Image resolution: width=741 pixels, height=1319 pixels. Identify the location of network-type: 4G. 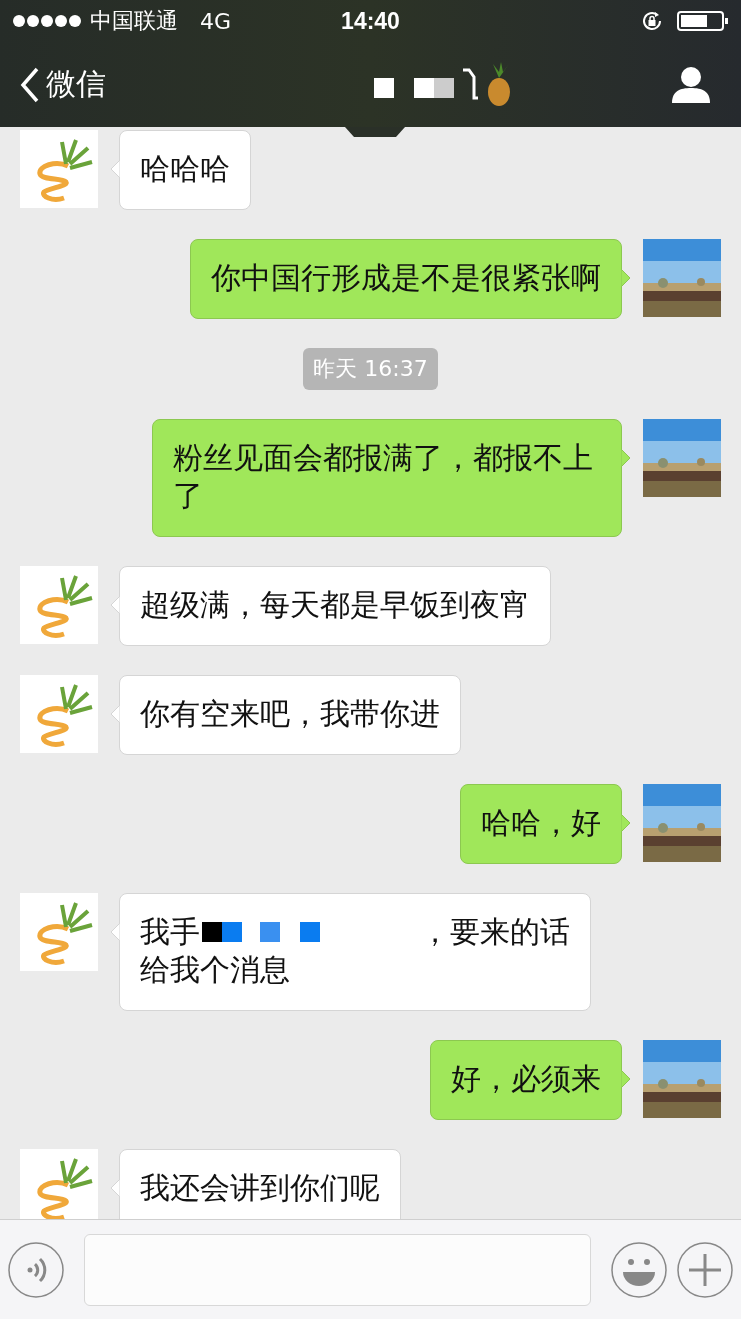
(216, 21).